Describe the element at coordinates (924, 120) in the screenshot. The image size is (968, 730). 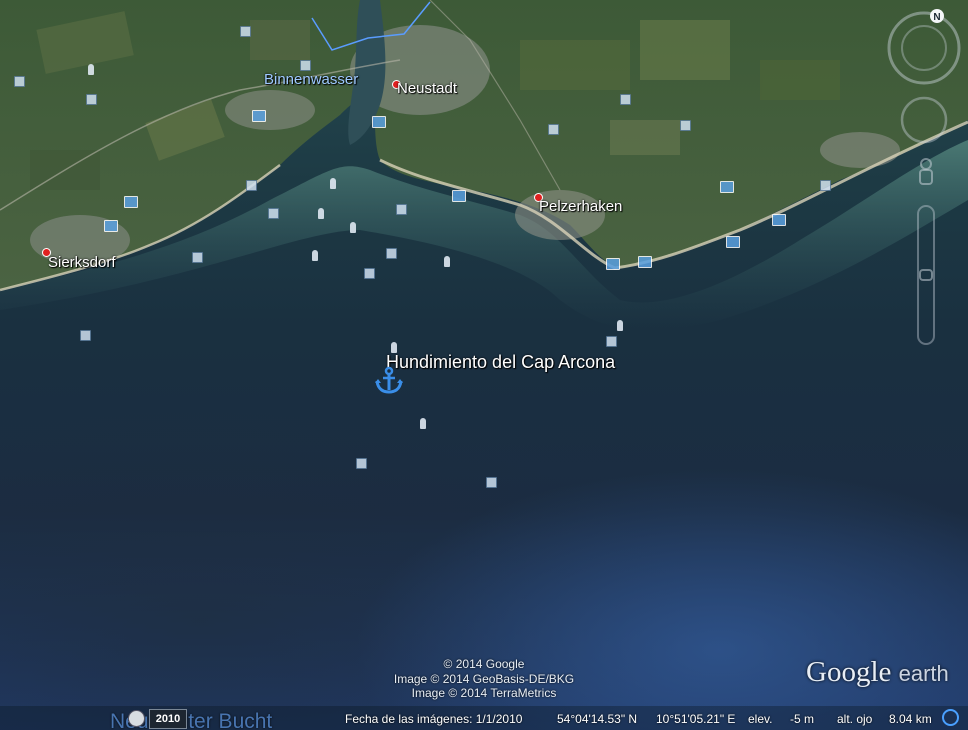
I see `move-joystick` at that location.